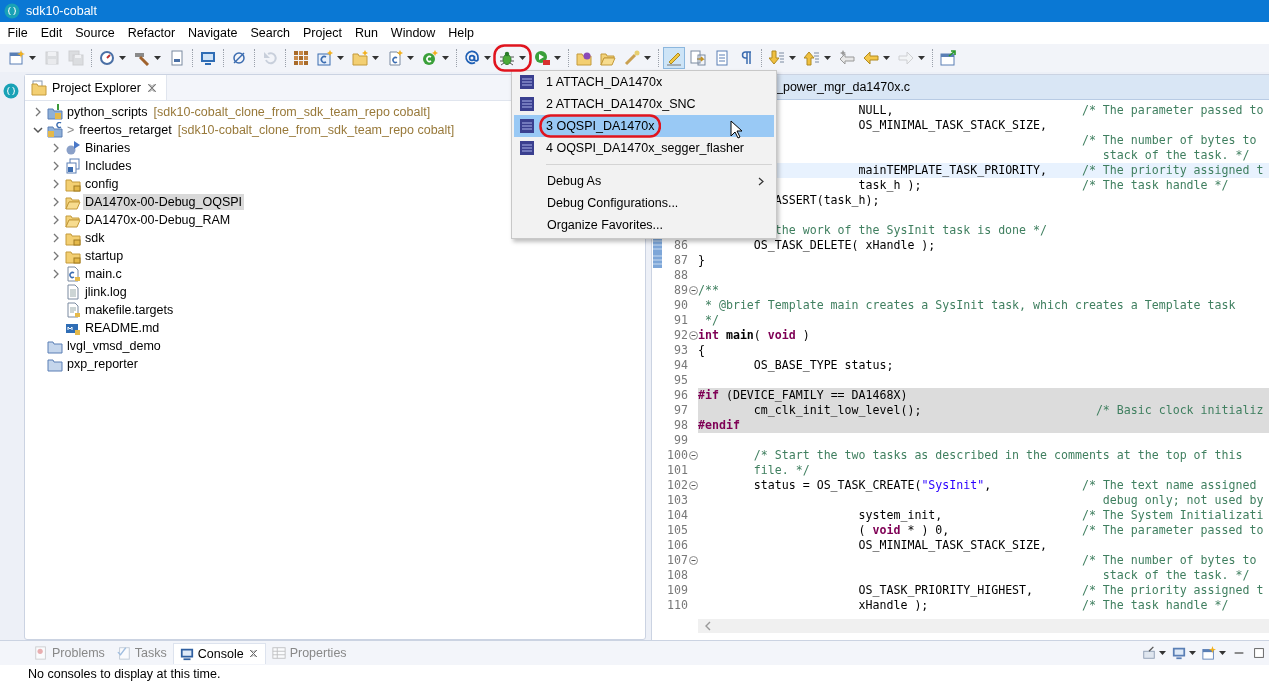  I want to click on view-tab: Console, so click(219, 653).